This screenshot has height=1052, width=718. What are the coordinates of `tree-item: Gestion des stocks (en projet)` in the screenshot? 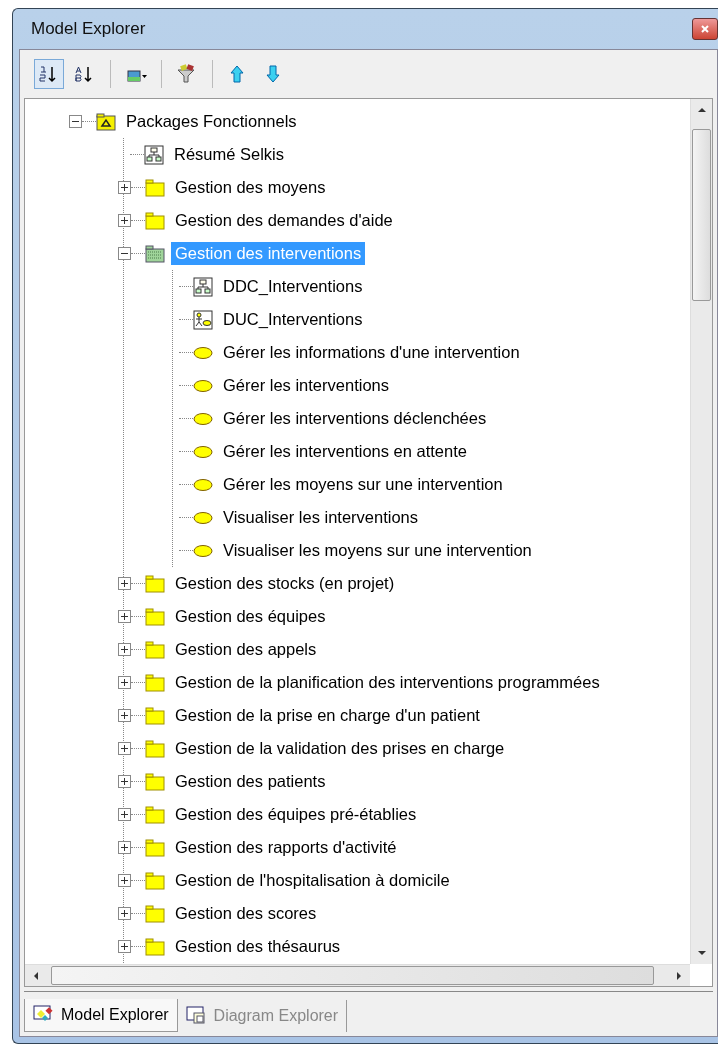 It's located at (285, 583).